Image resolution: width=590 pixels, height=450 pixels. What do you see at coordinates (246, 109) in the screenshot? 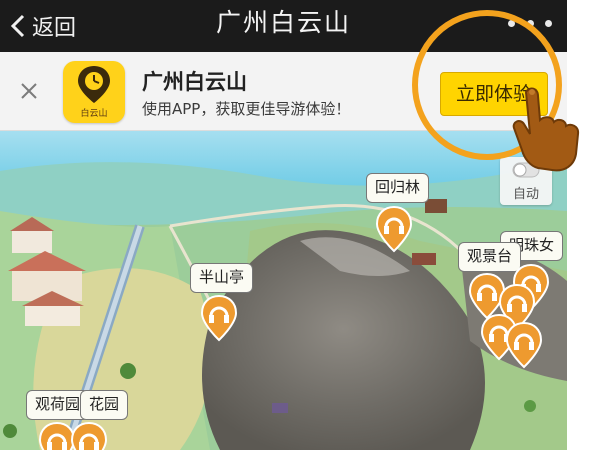
I see `app-subtitle: 使用APP，获取更佳导游体验！` at bounding box center [246, 109].